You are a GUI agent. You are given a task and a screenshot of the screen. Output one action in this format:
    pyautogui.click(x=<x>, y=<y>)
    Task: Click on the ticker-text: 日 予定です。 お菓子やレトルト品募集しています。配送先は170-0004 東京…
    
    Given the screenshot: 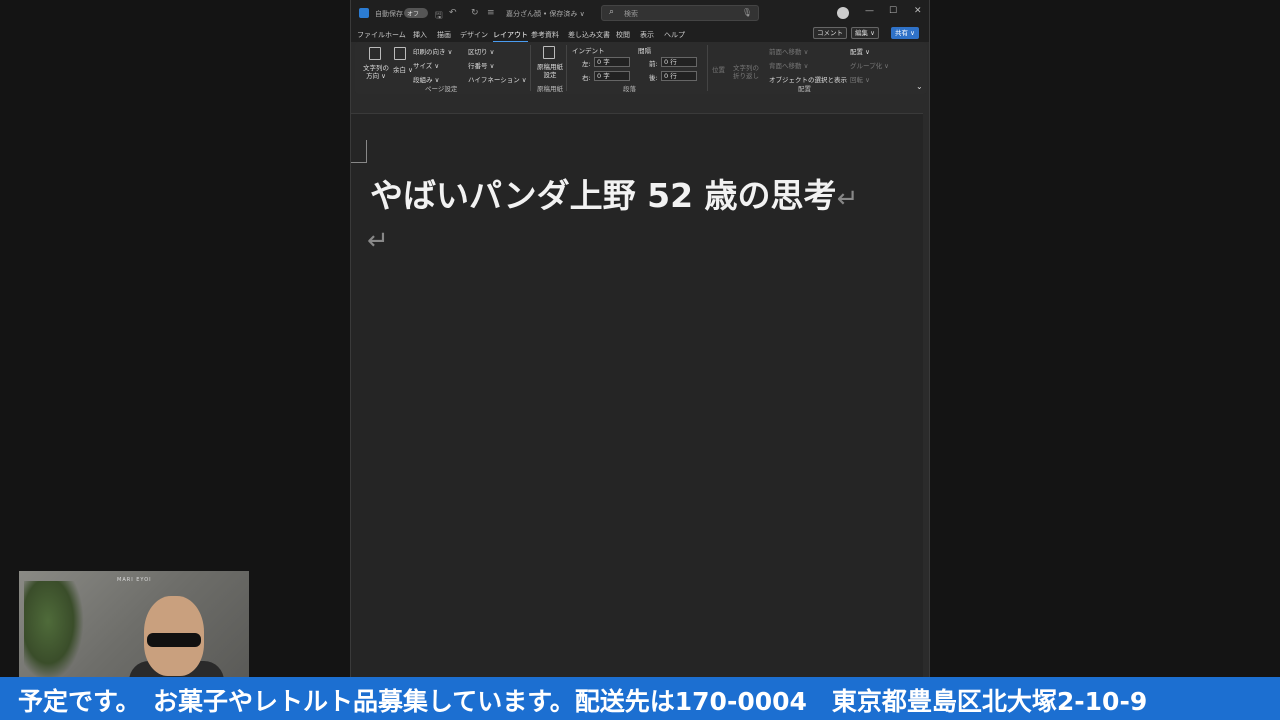 What is the action you would take?
    pyautogui.click(x=574, y=701)
    